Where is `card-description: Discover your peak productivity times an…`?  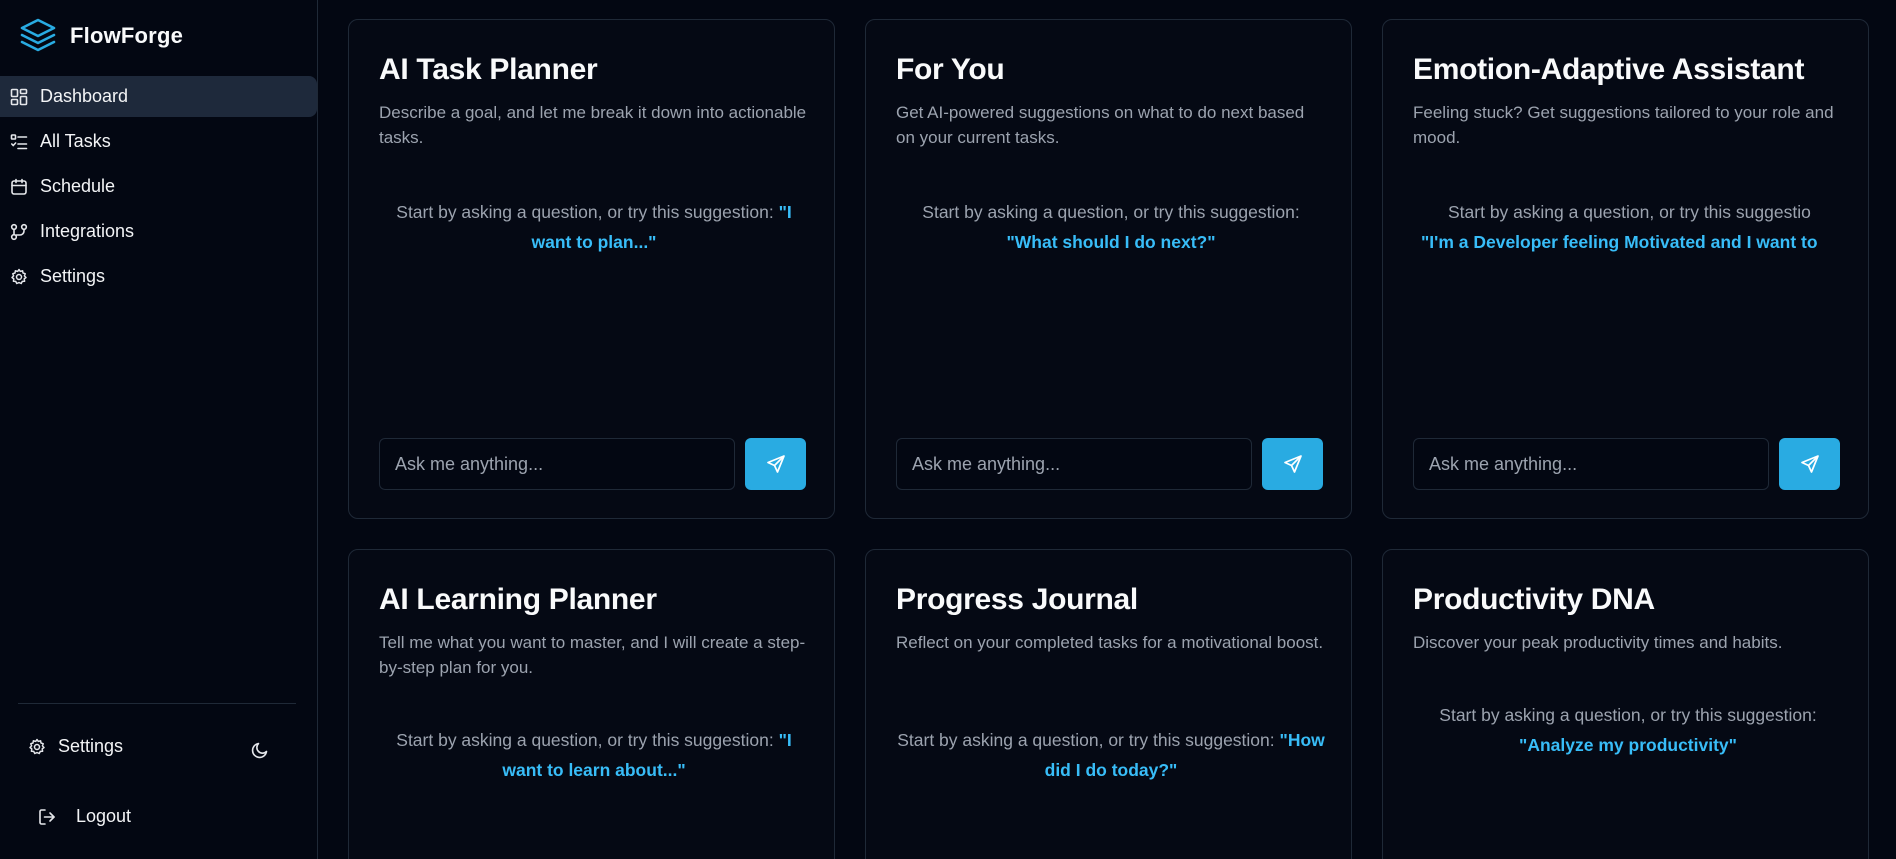 card-description: Discover your peak productivity times an… is located at coordinates (1598, 642).